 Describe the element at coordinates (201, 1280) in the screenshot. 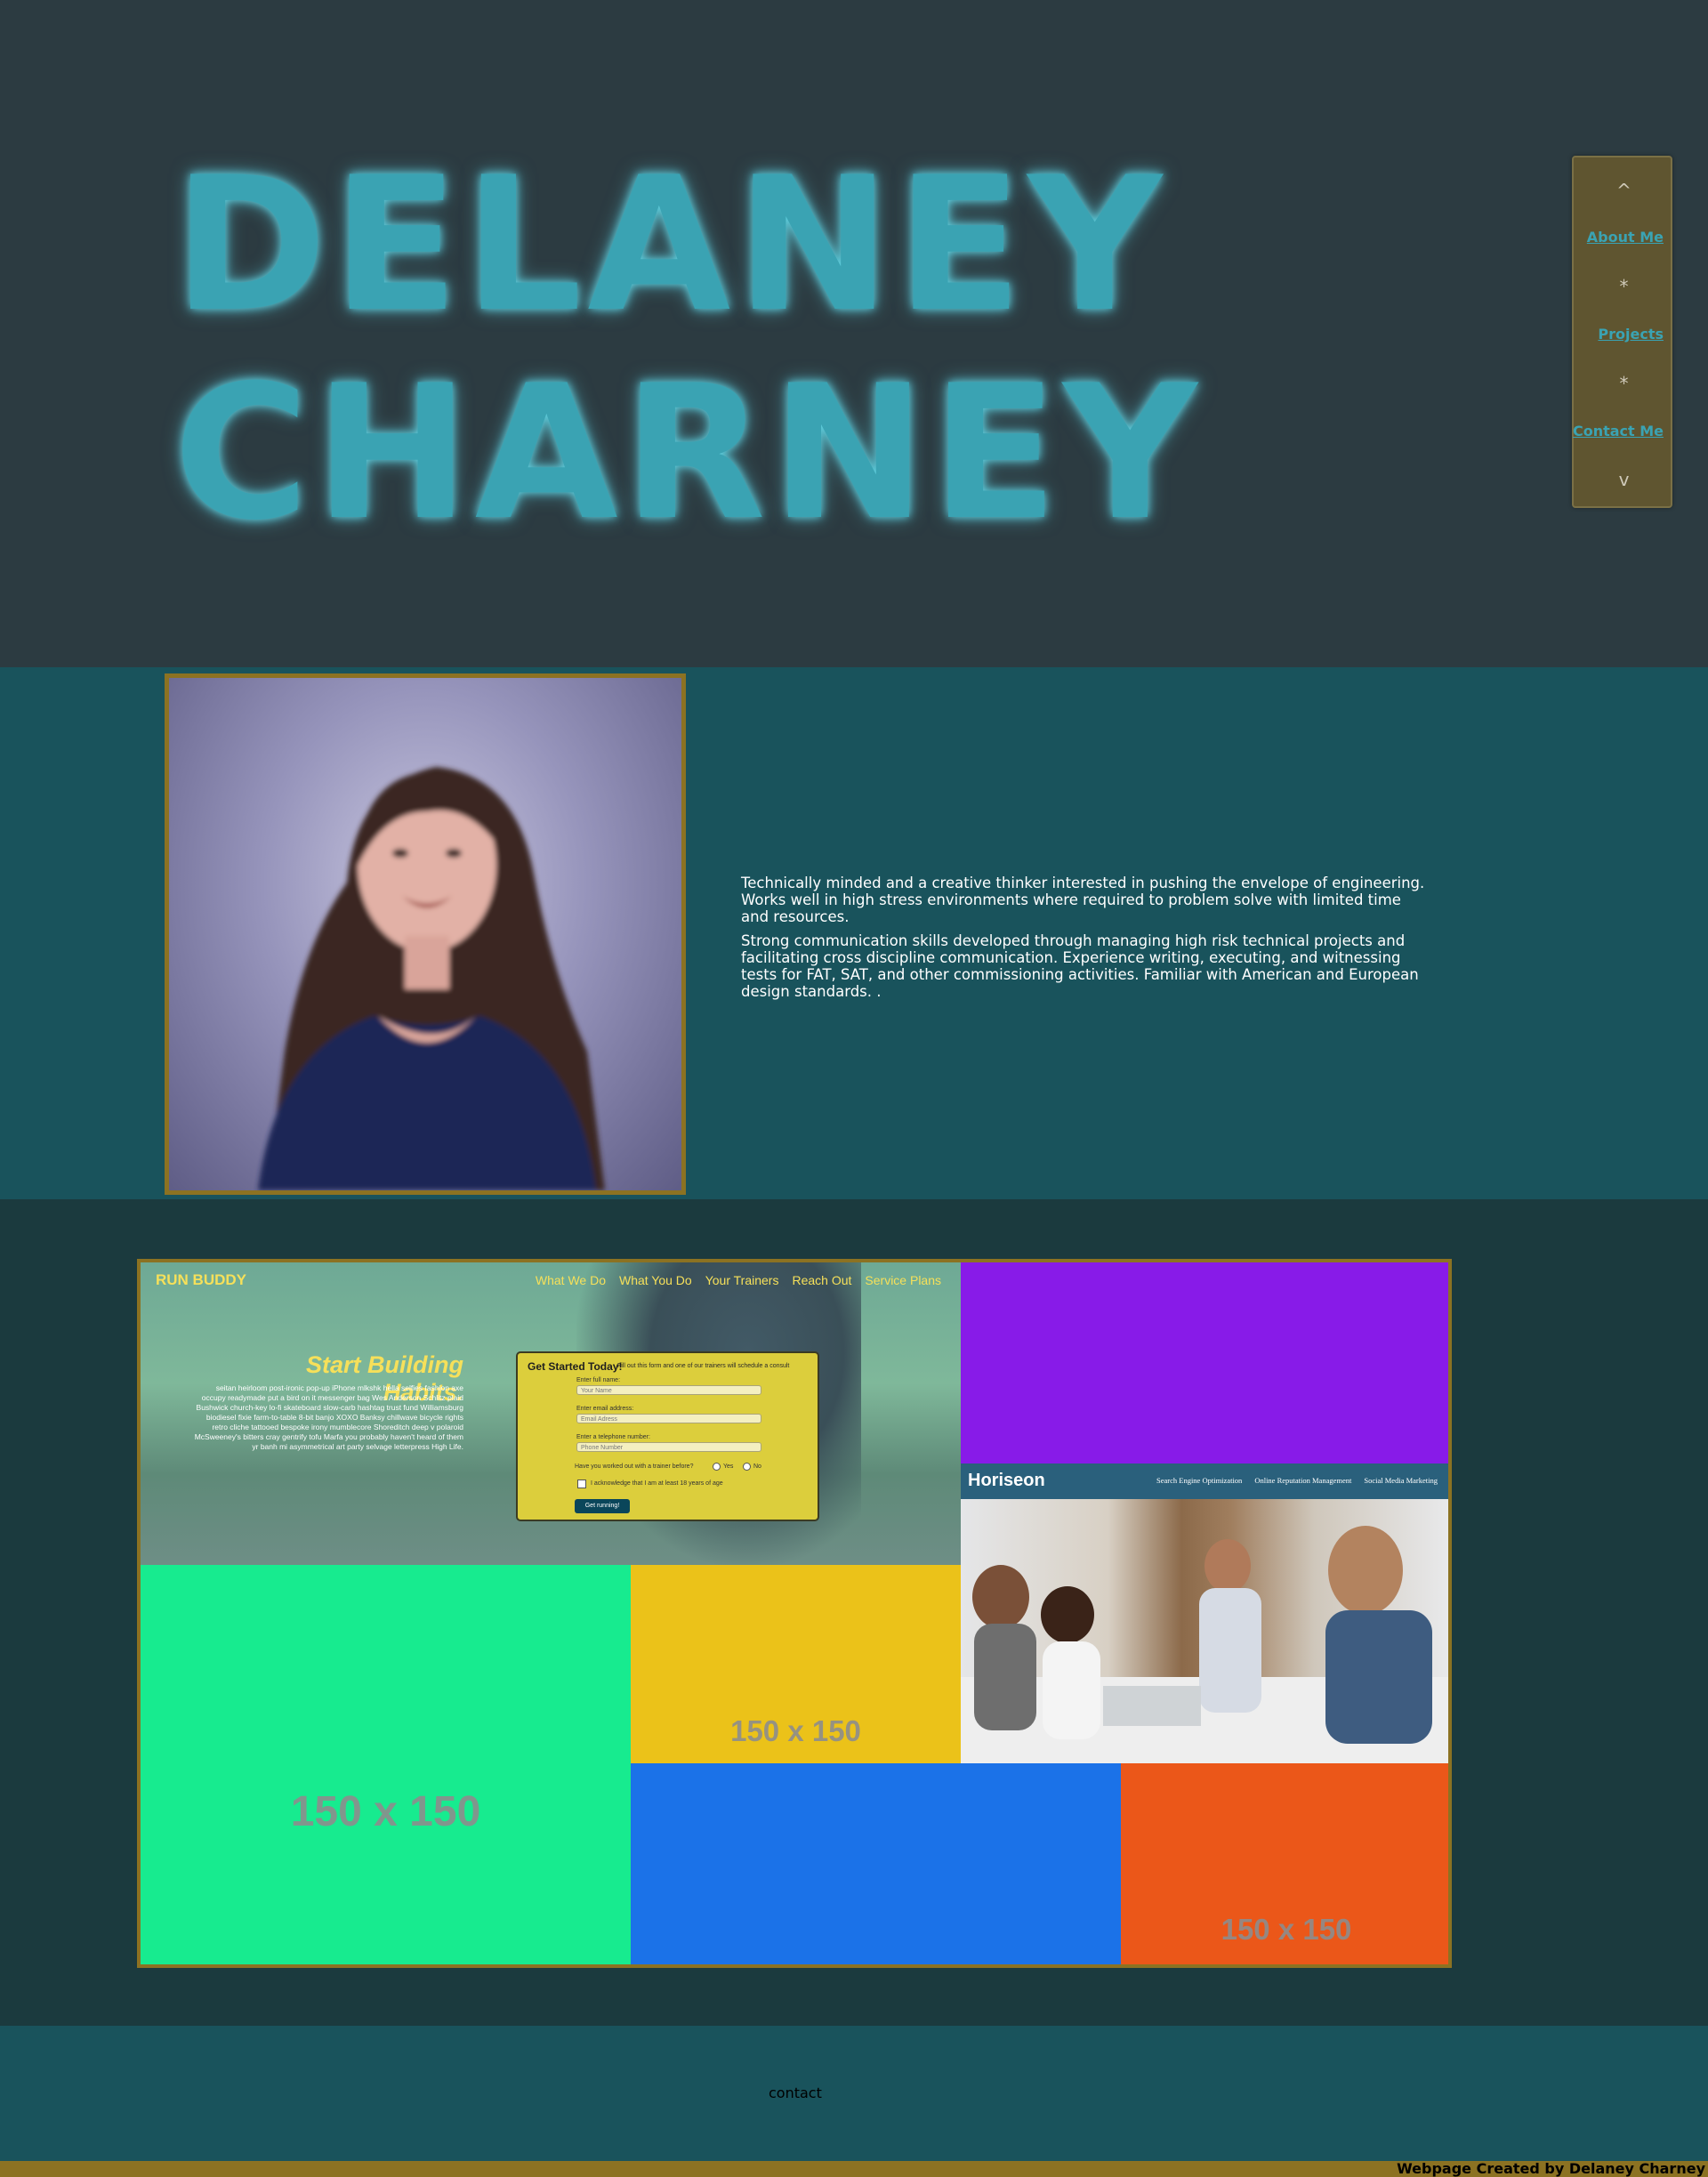

I see `run-buddy-logo: RUN BUDDY` at that location.